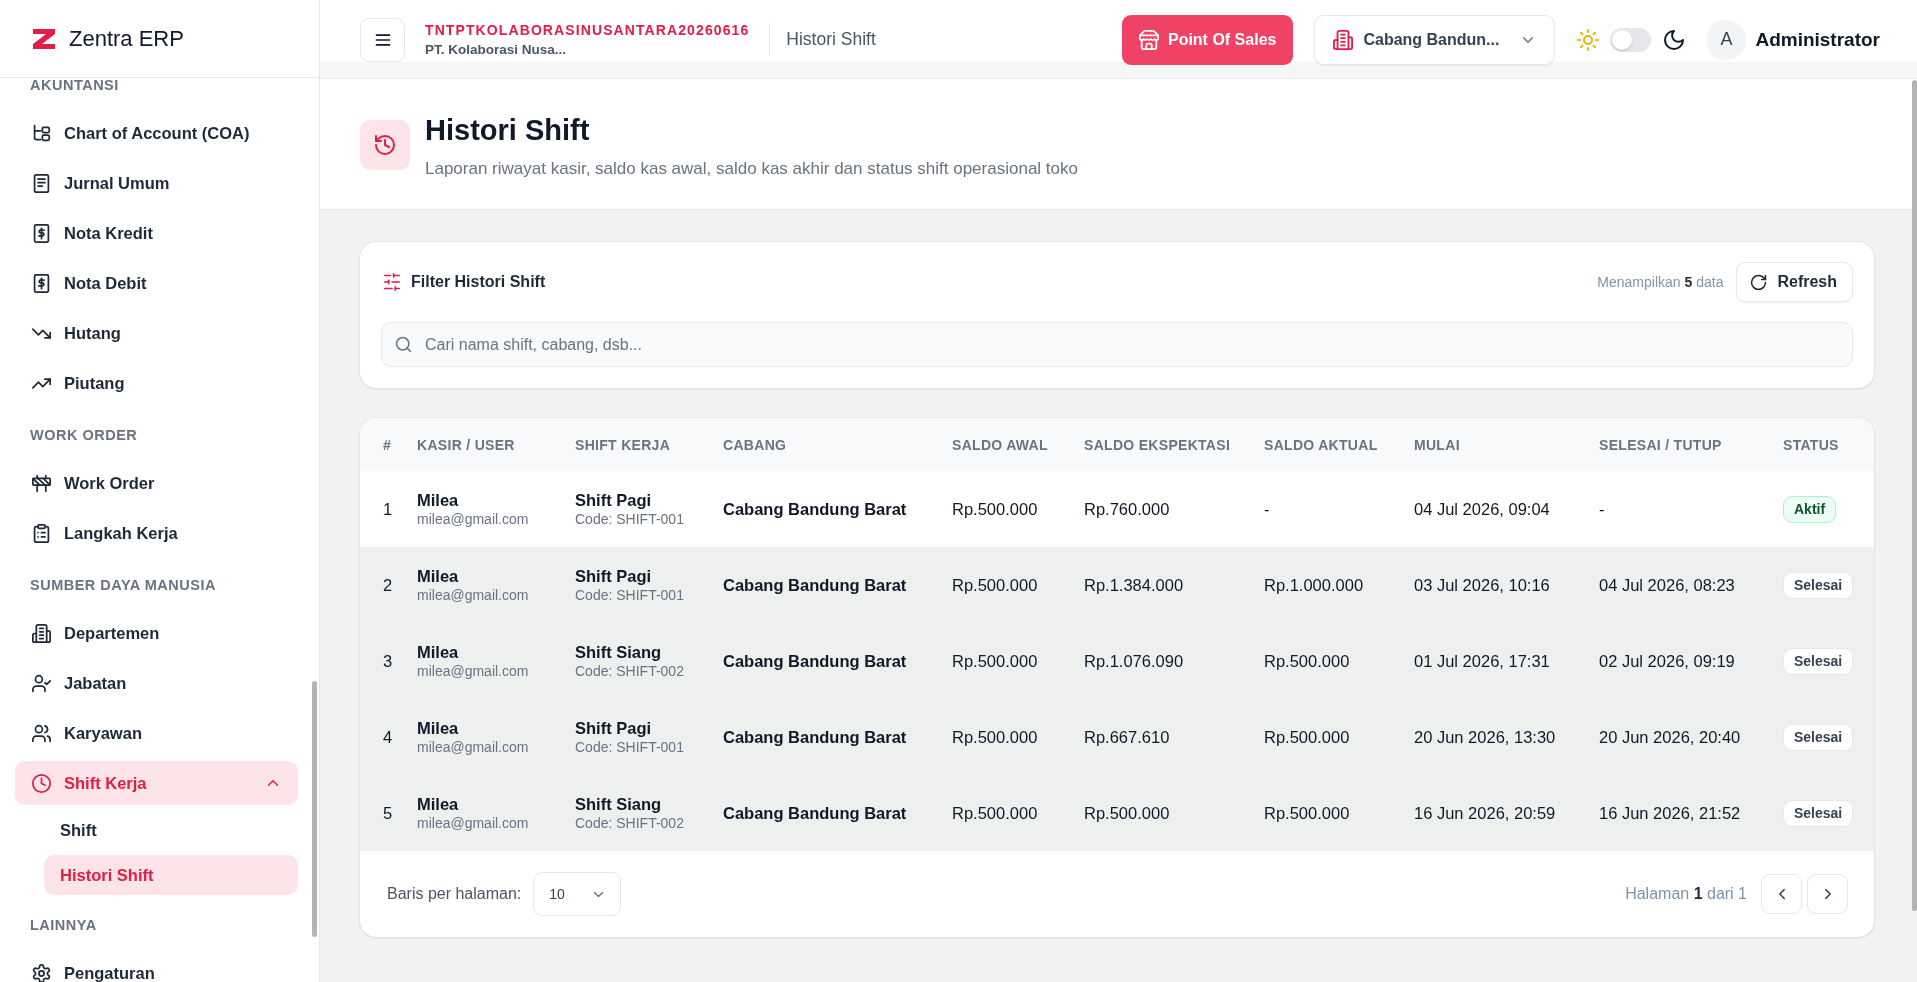  What do you see at coordinates (1437, 444) in the screenshot?
I see `column-header: MULAI` at bounding box center [1437, 444].